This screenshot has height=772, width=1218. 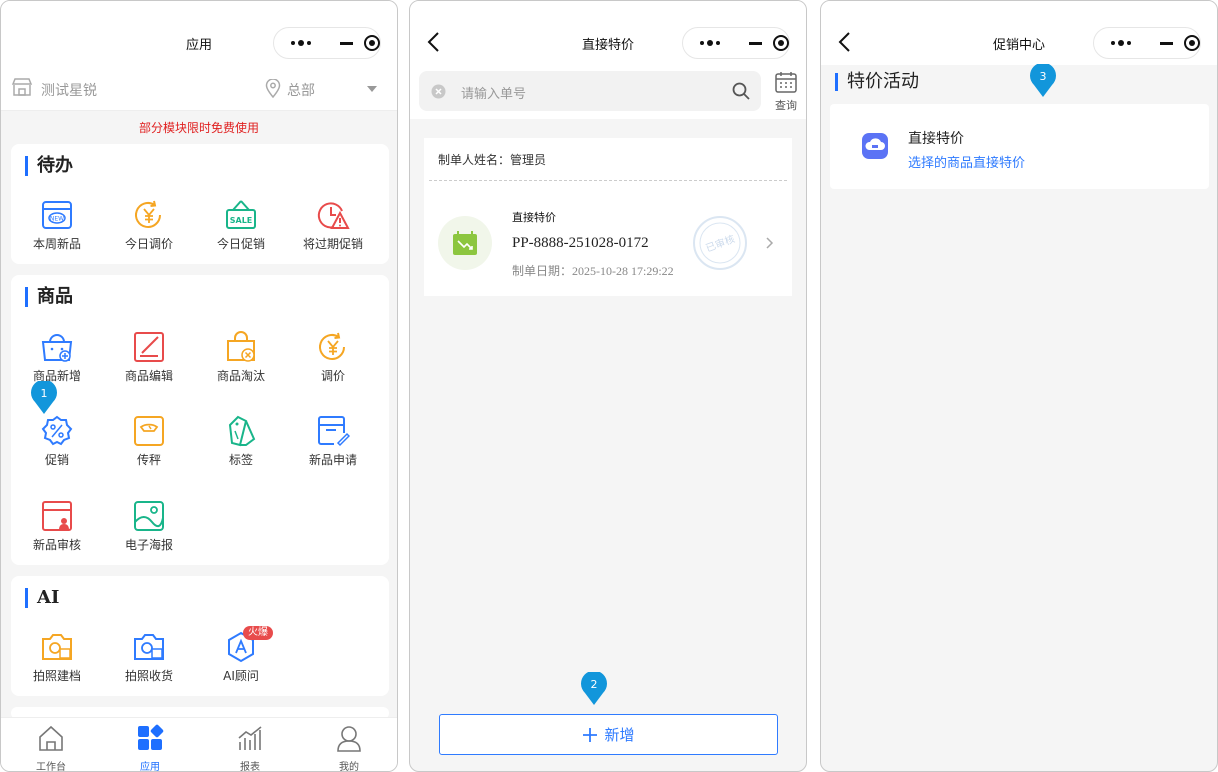 What do you see at coordinates (241, 657) in the screenshot?
I see `grid-item-ai-advisor: AI顾问` at bounding box center [241, 657].